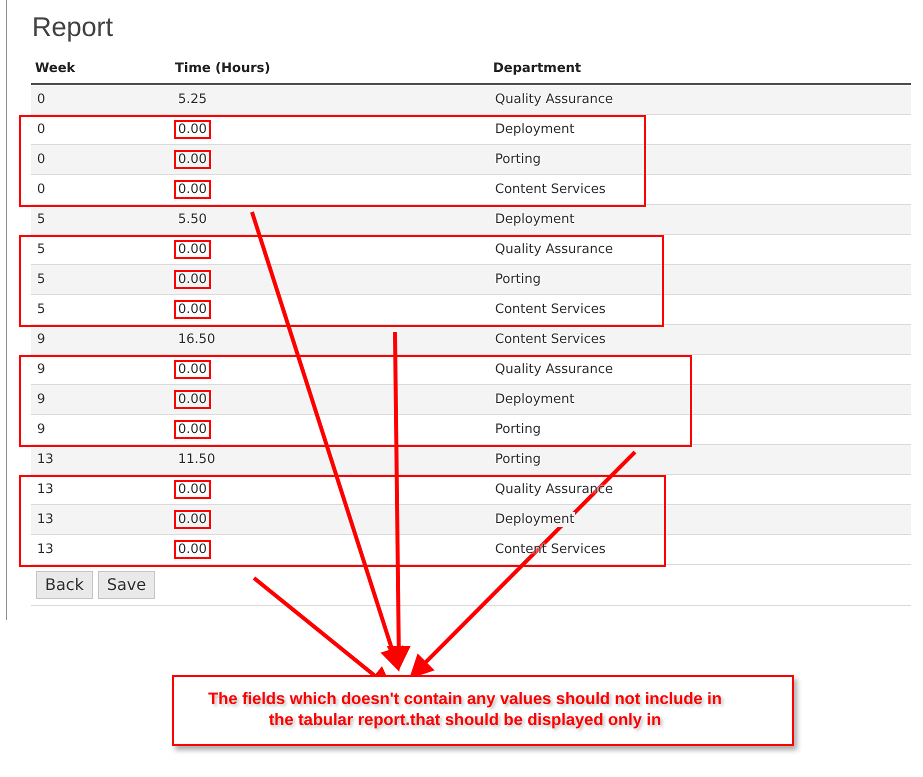  Describe the element at coordinates (72, 27) in the screenshot. I see `page-title: Report` at that location.